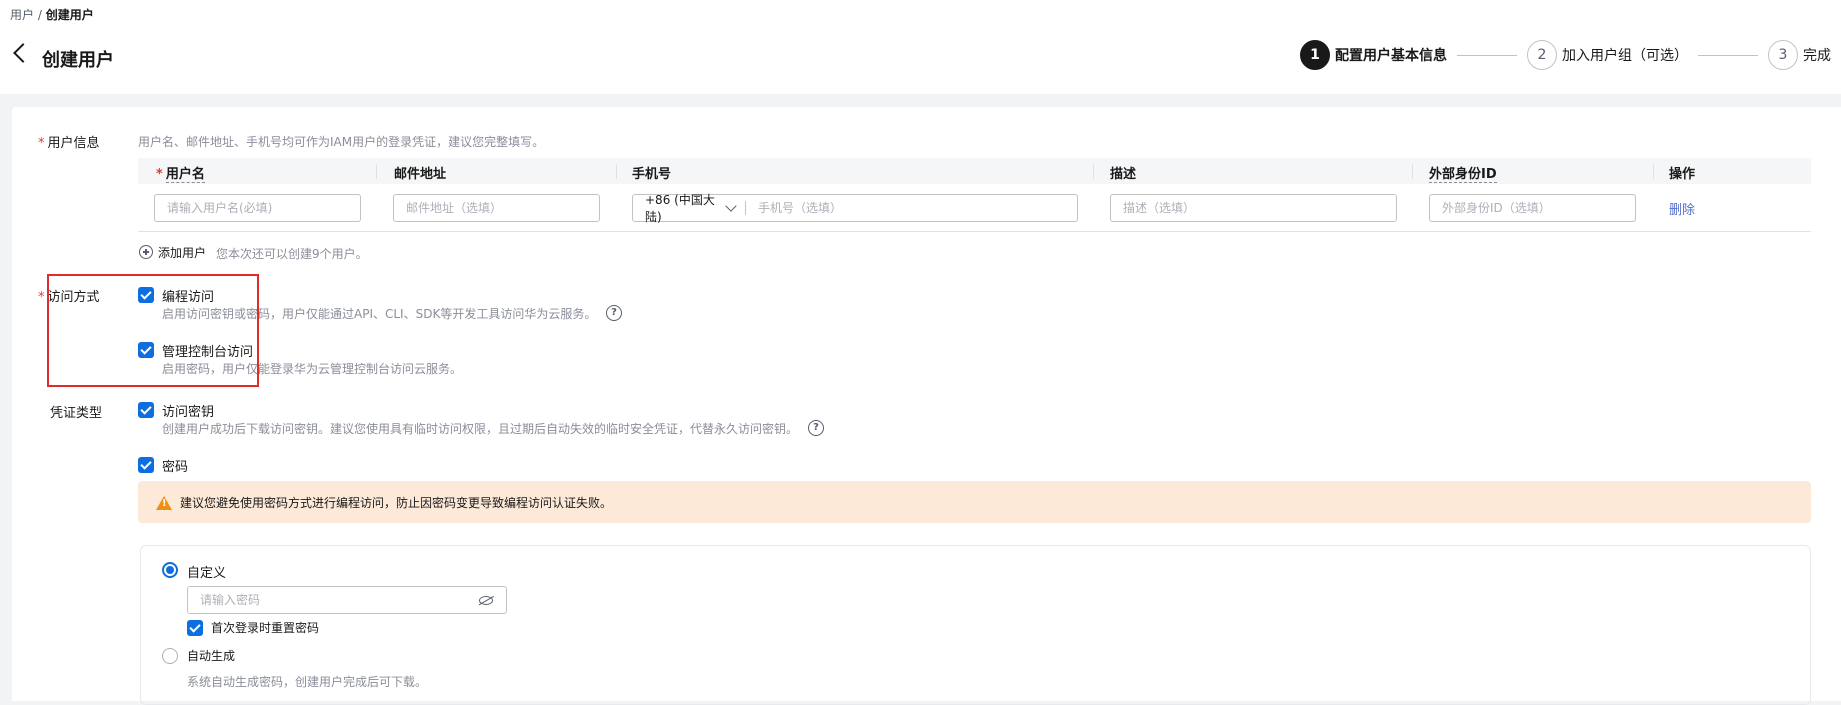  I want to click on step-3: 3 完成, so click(1799, 55).